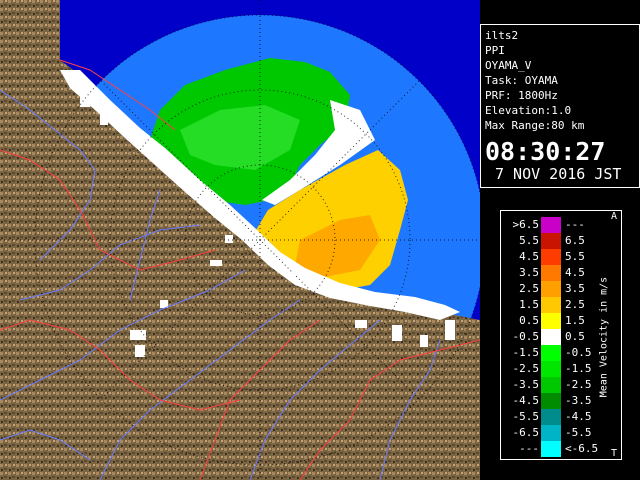  Describe the element at coordinates (529, 288) in the screenshot. I see `legend-lower-bound: 2.5` at that location.